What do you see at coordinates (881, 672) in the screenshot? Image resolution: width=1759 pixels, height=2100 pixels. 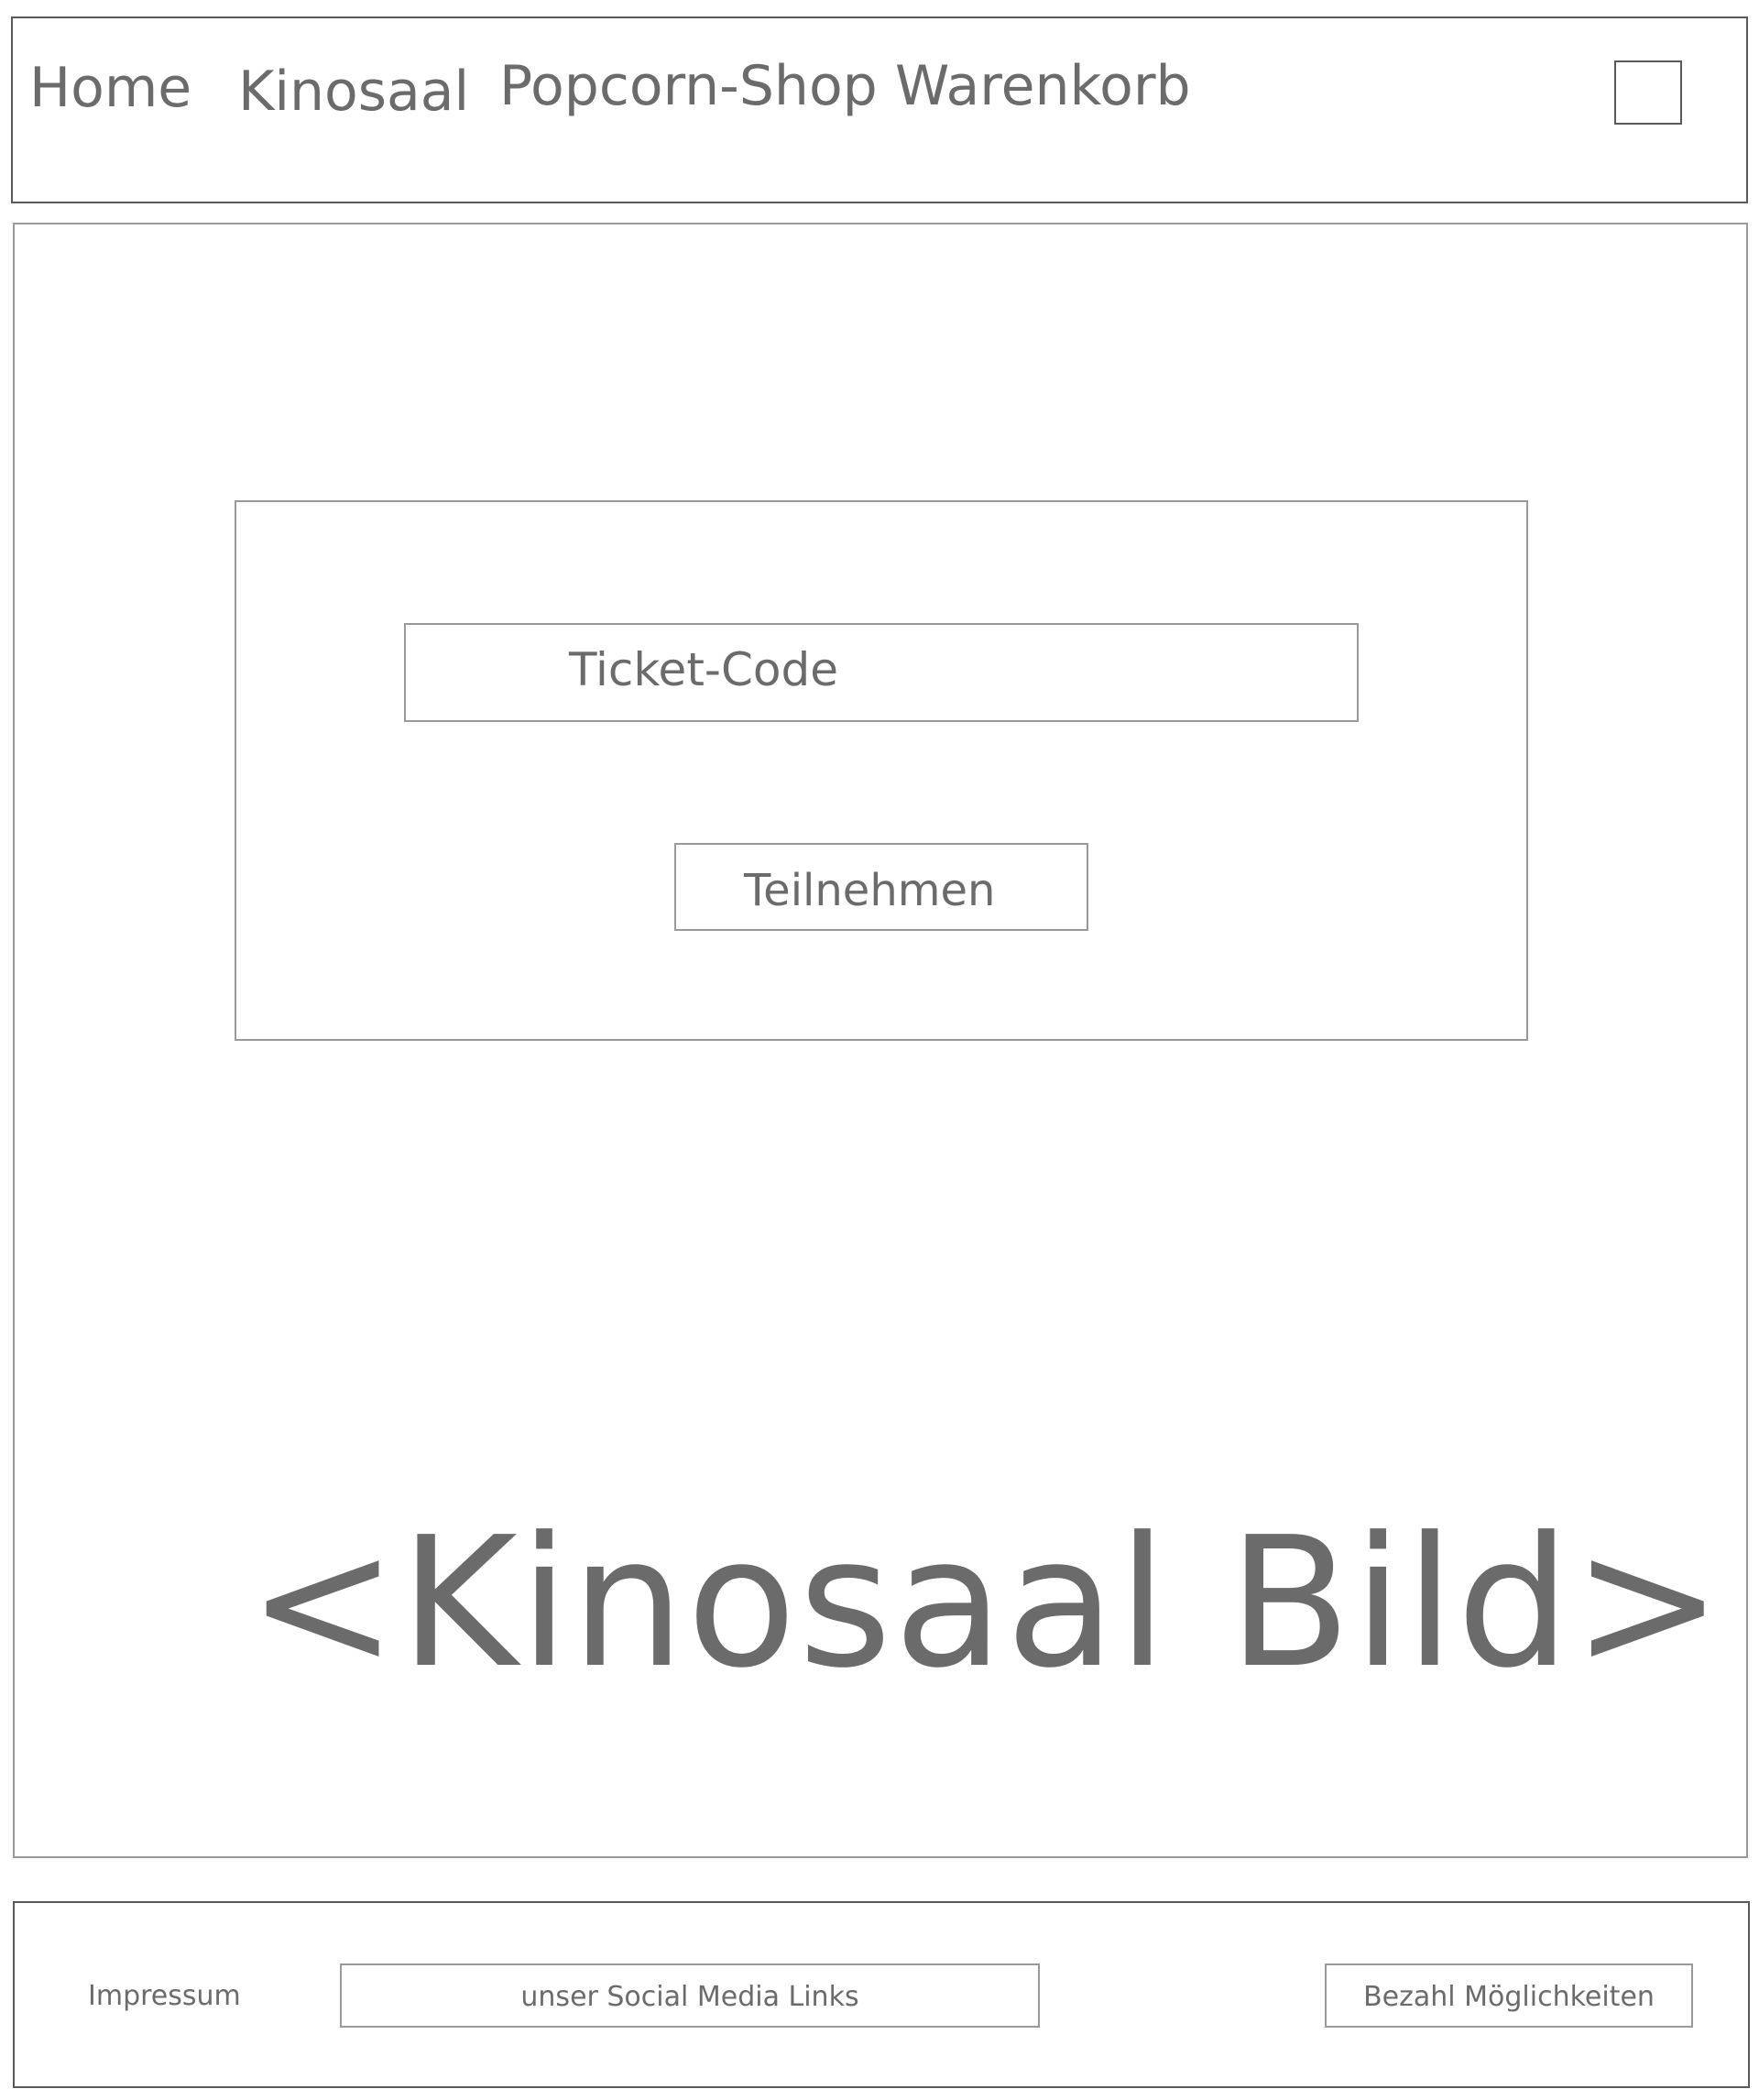 I see `ticket-code-input: Ticket-Code` at bounding box center [881, 672].